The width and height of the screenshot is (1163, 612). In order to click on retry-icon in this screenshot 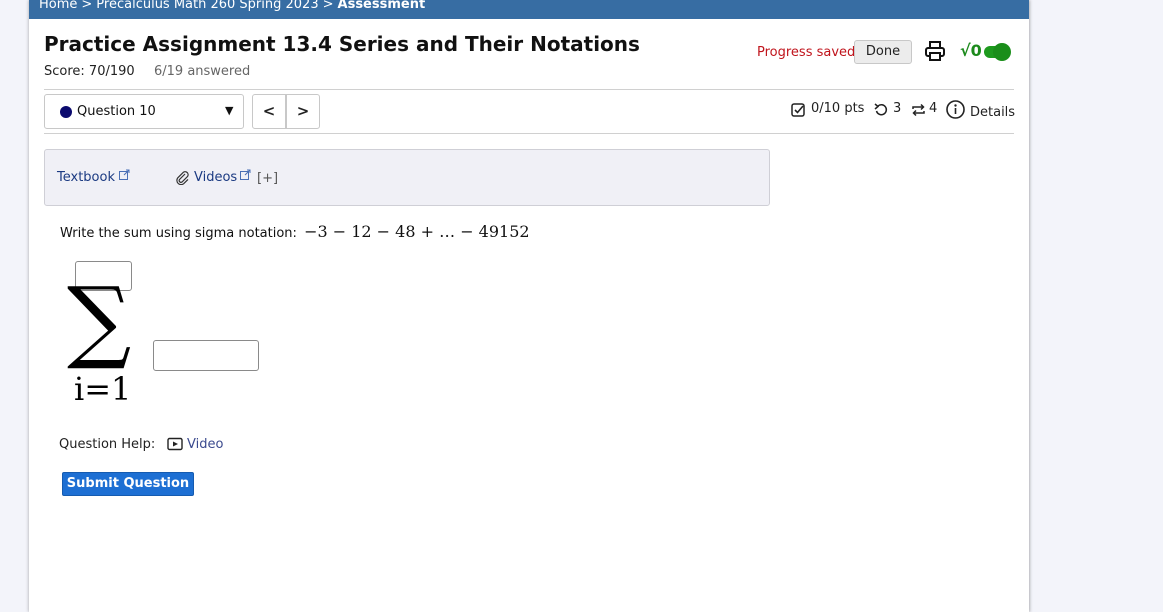, I will do `click(881, 109)`.